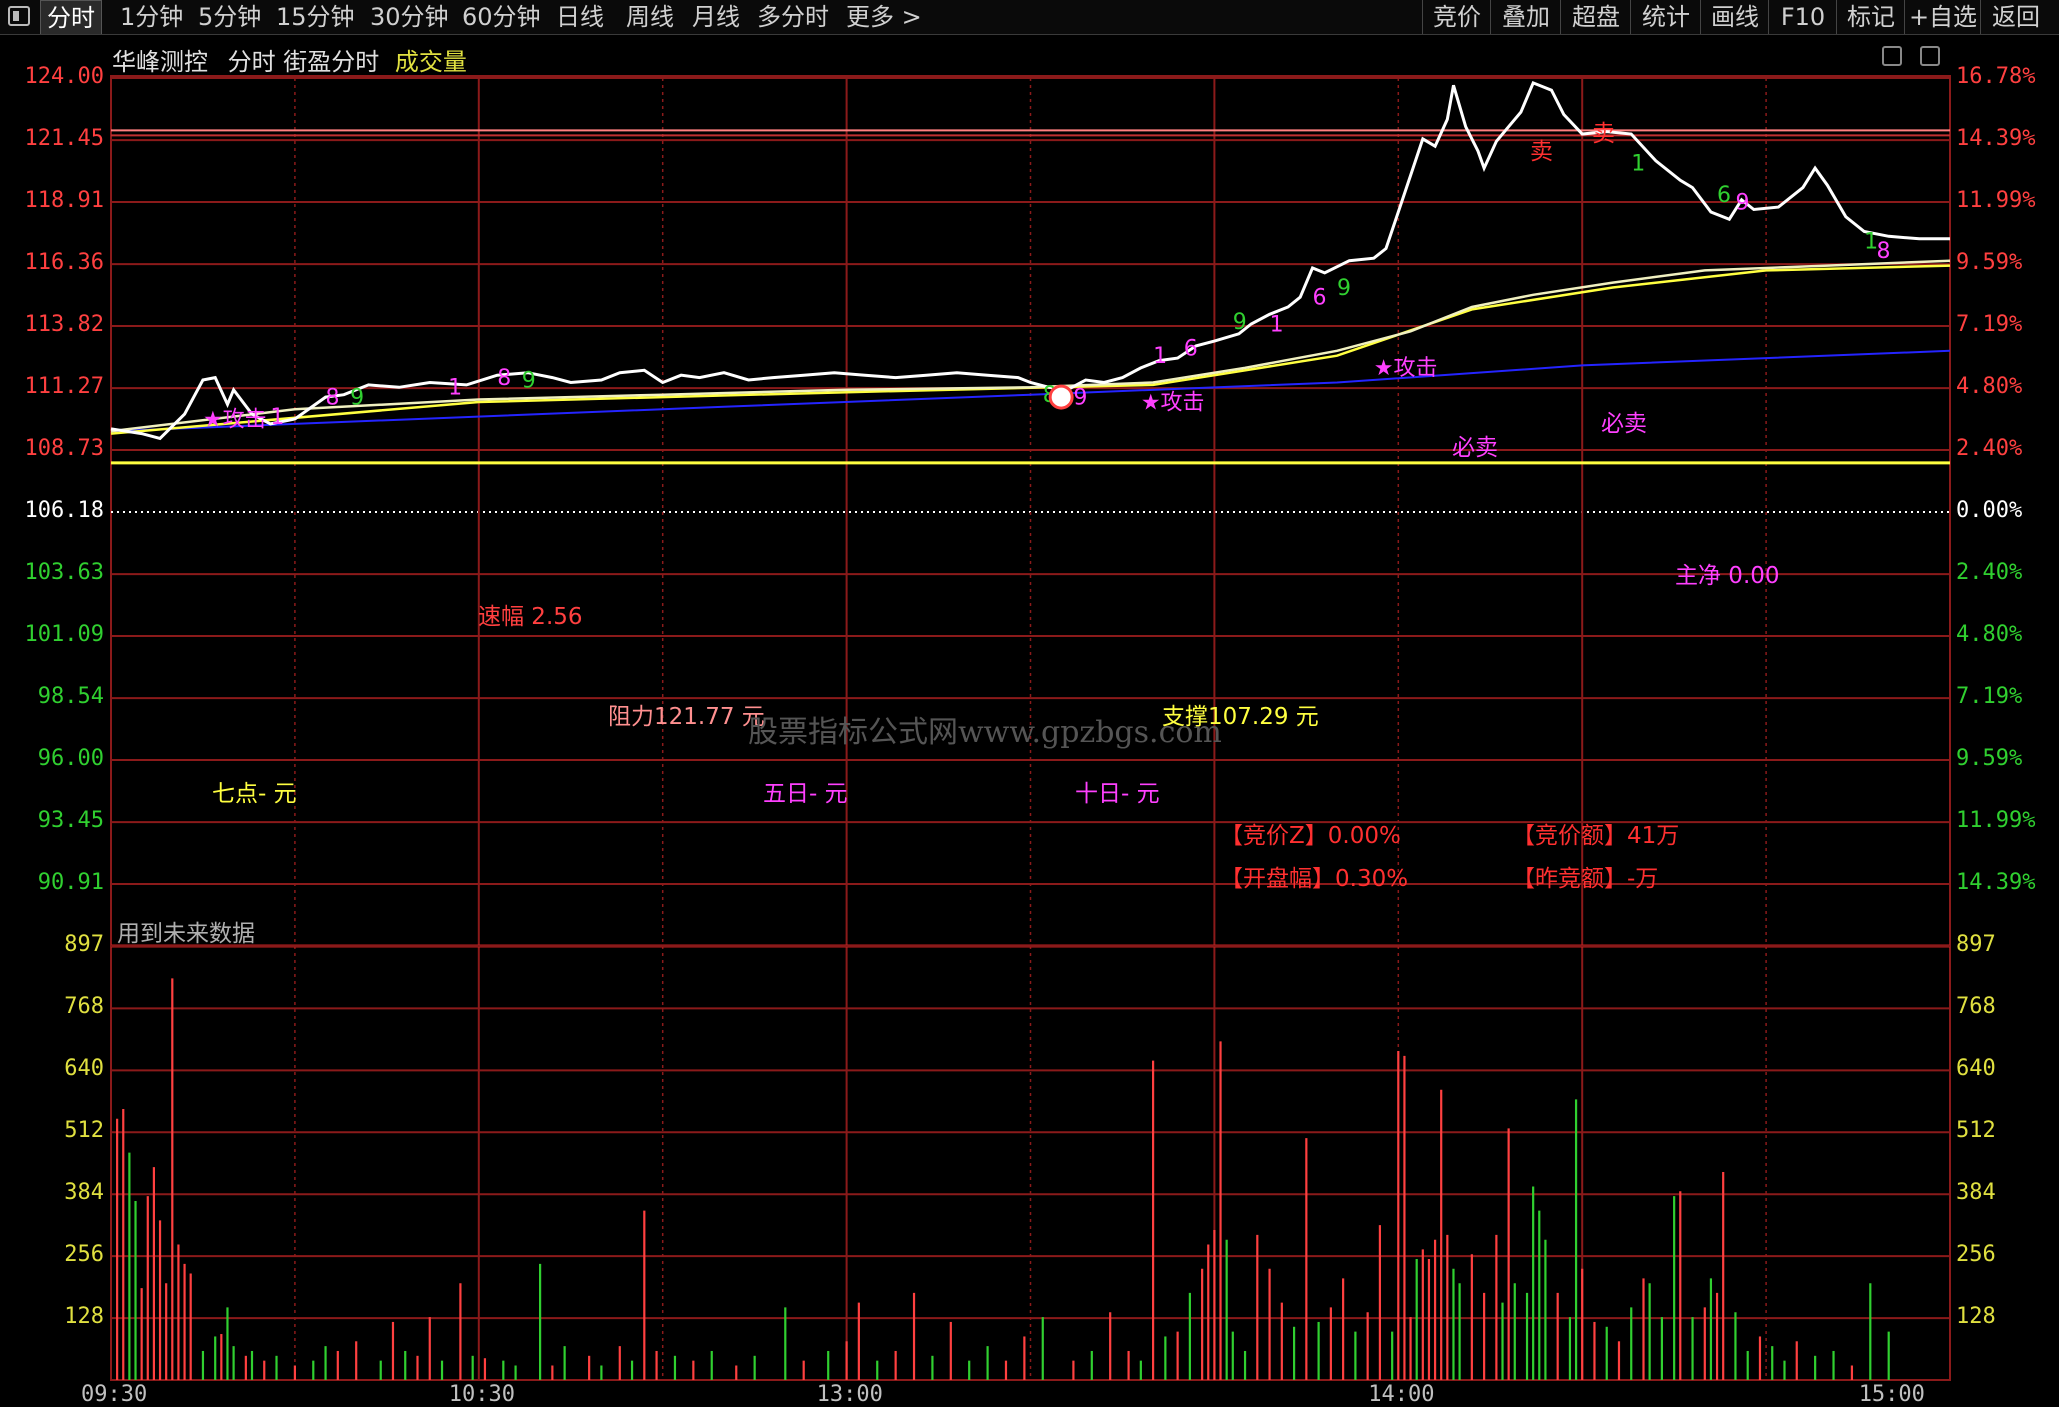 The image size is (2059, 1407). What do you see at coordinates (650, 17) in the screenshot?
I see `tab-7: 周线` at bounding box center [650, 17].